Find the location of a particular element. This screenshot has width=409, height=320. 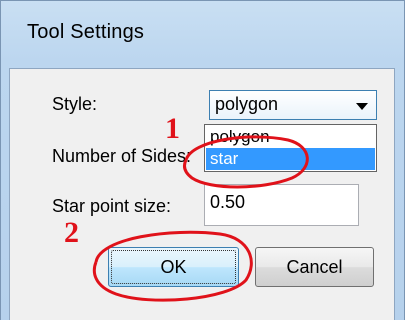

annotation-circle-star is located at coordinates (245, 162).